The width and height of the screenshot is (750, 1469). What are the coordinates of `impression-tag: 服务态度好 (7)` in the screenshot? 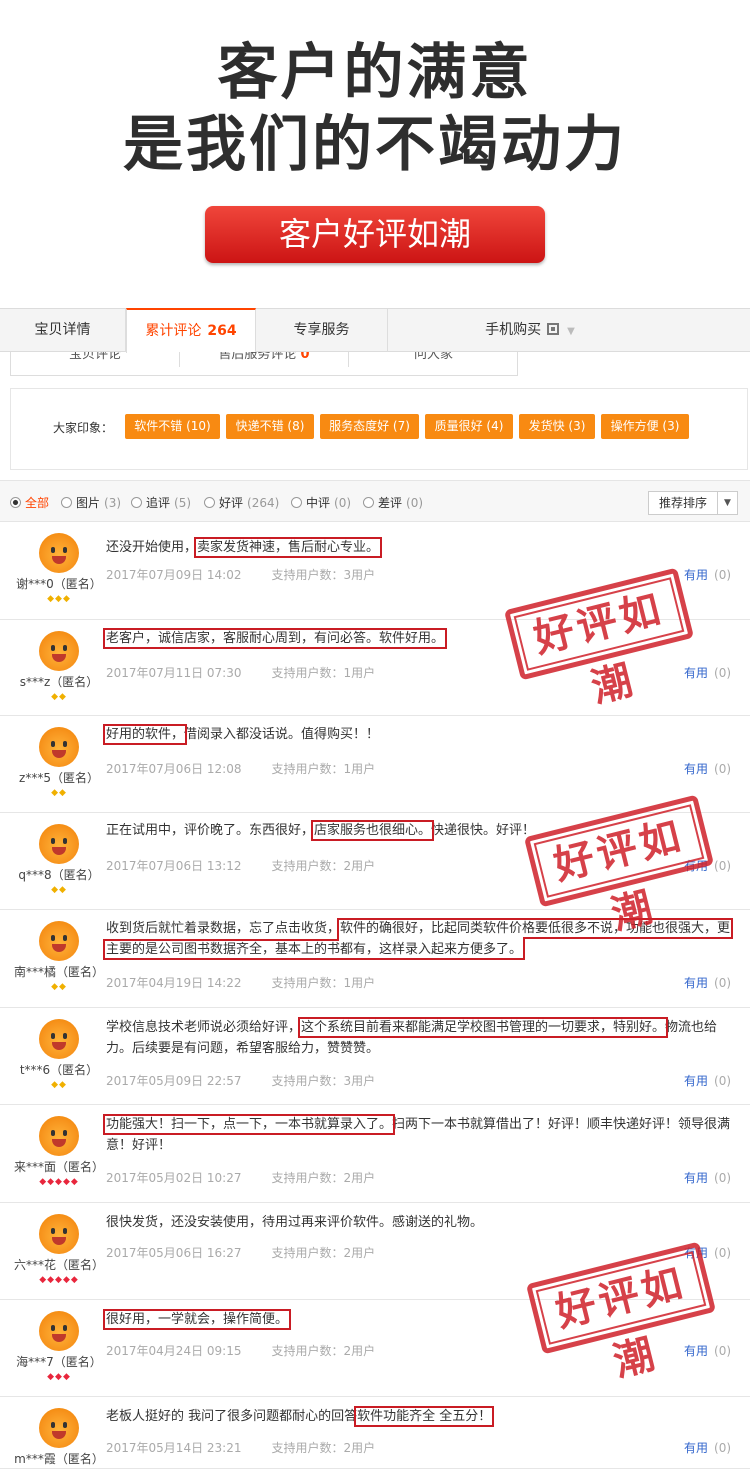 It's located at (369, 426).